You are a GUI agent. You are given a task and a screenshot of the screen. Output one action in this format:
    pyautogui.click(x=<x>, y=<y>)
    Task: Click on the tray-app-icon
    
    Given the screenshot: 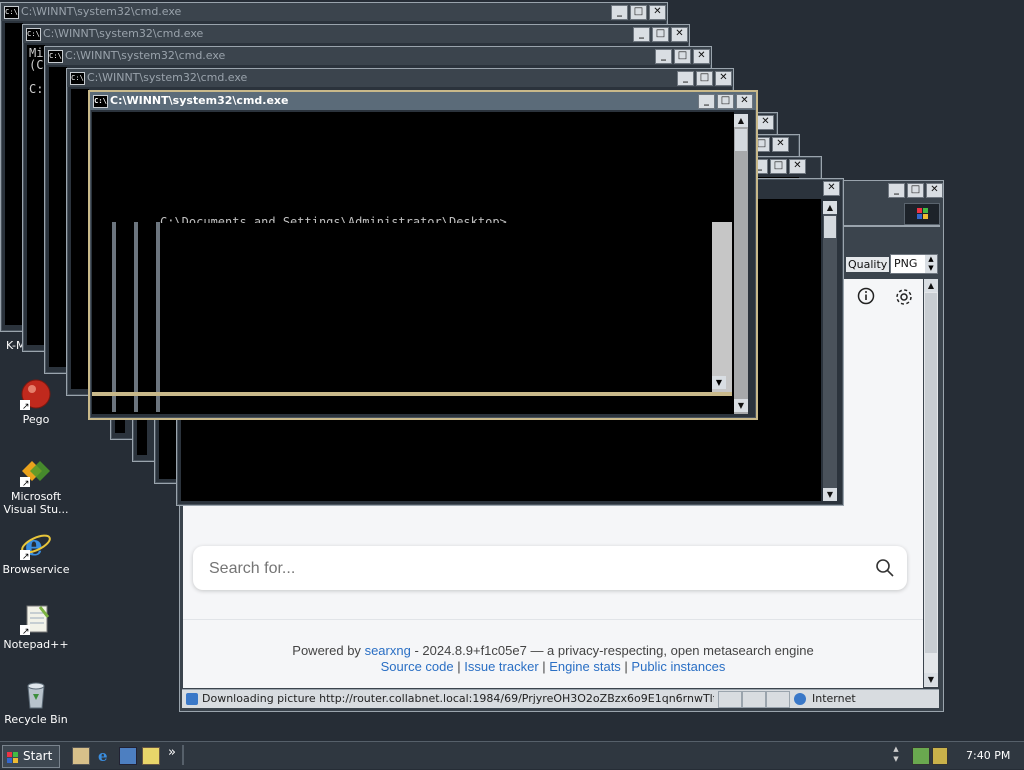 What is the action you would take?
    pyautogui.click(x=940, y=756)
    